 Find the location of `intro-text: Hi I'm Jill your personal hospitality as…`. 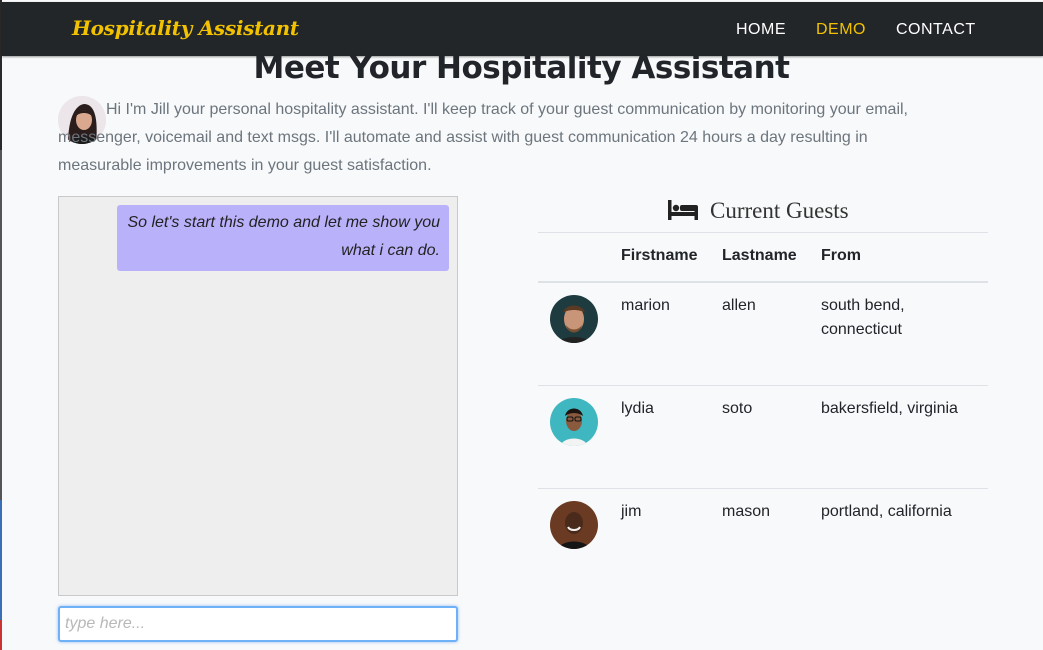

intro-text: Hi I'm Jill your personal hospitality as… is located at coordinates (483, 137).